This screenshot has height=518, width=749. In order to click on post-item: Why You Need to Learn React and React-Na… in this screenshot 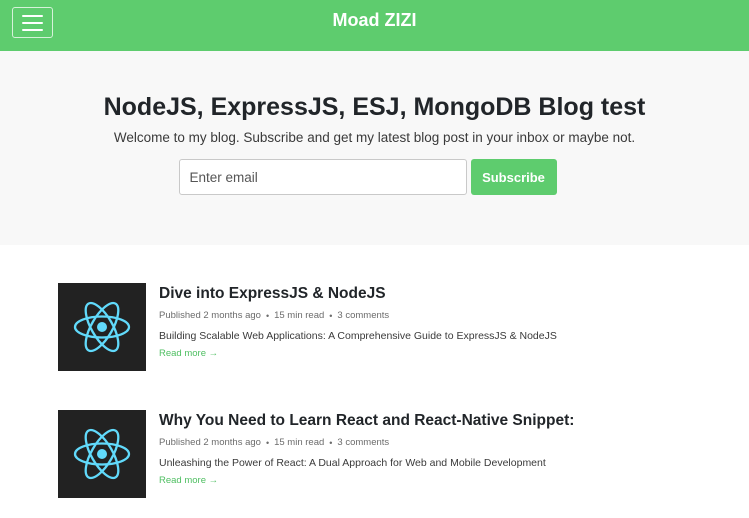, I will do `click(316, 454)`.